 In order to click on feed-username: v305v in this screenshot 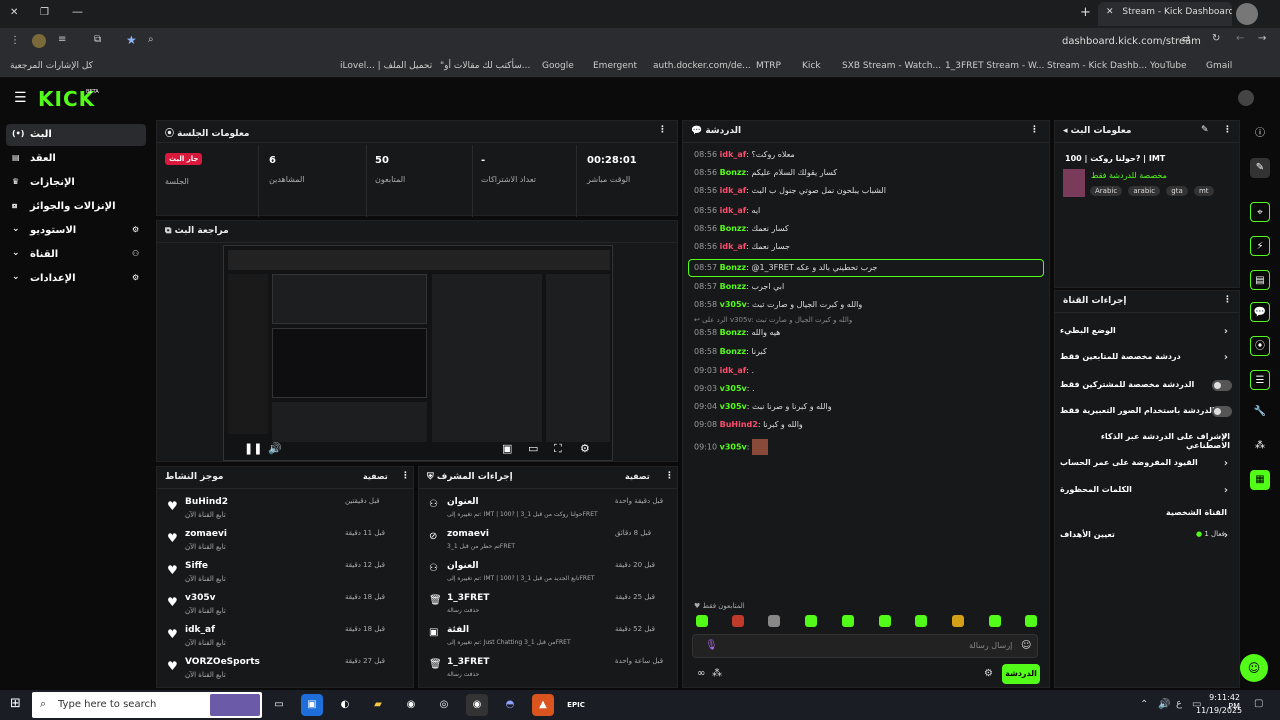, I will do `click(200, 598)`.